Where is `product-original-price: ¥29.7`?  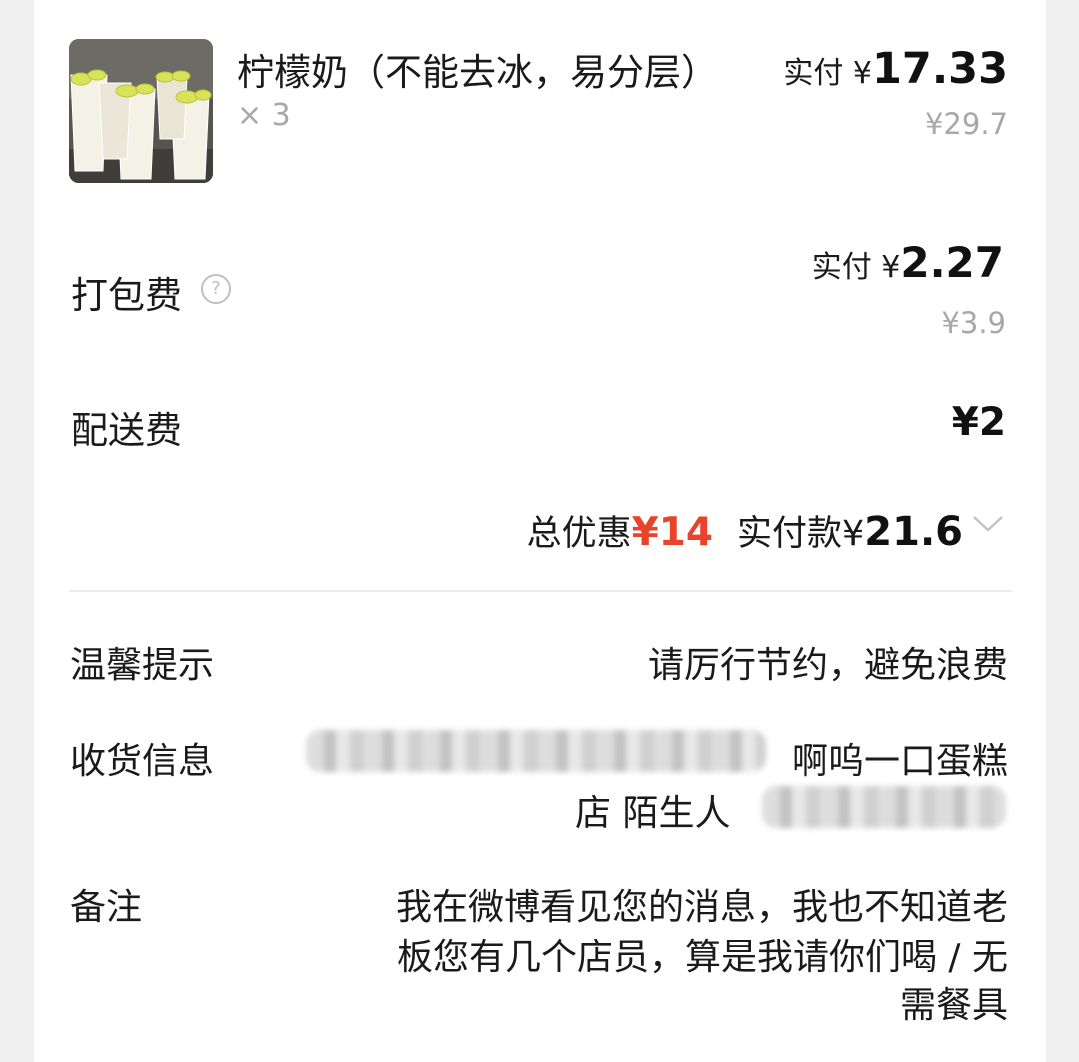
product-original-price: ¥29.7 is located at coordinates (966, 124).